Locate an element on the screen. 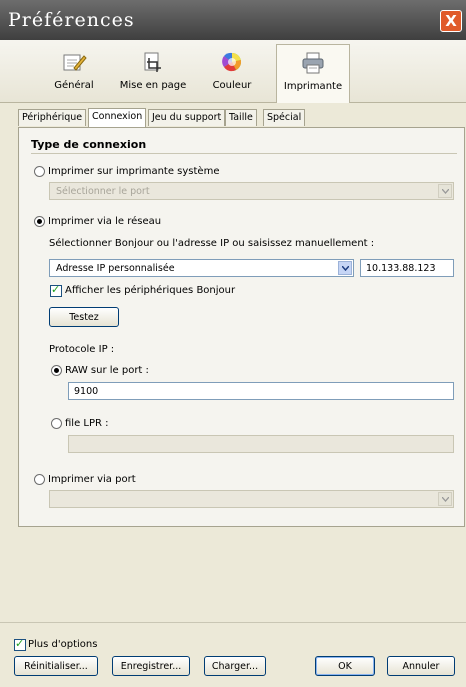  footer-divider is located at coordinates (233, 622).